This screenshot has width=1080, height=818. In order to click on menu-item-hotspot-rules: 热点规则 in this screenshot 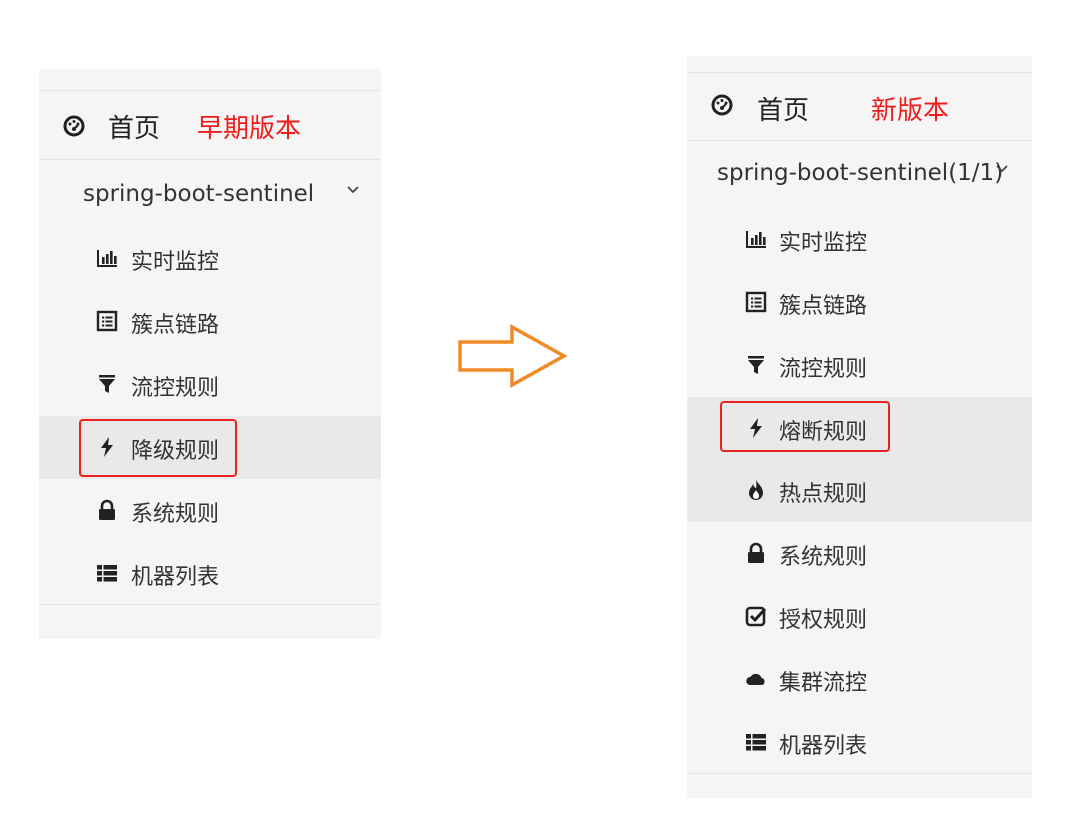, I will do `click(859, 490)`.